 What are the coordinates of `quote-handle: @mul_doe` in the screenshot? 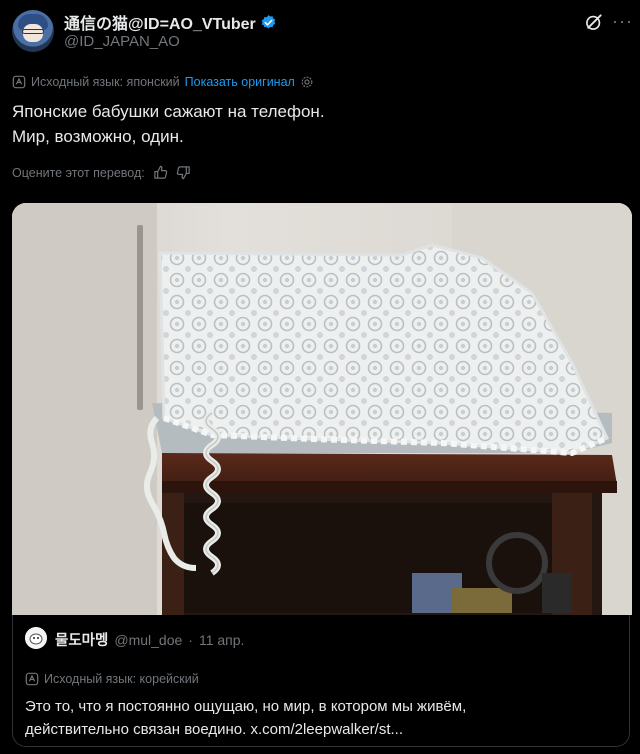 It's located at (148, 640).